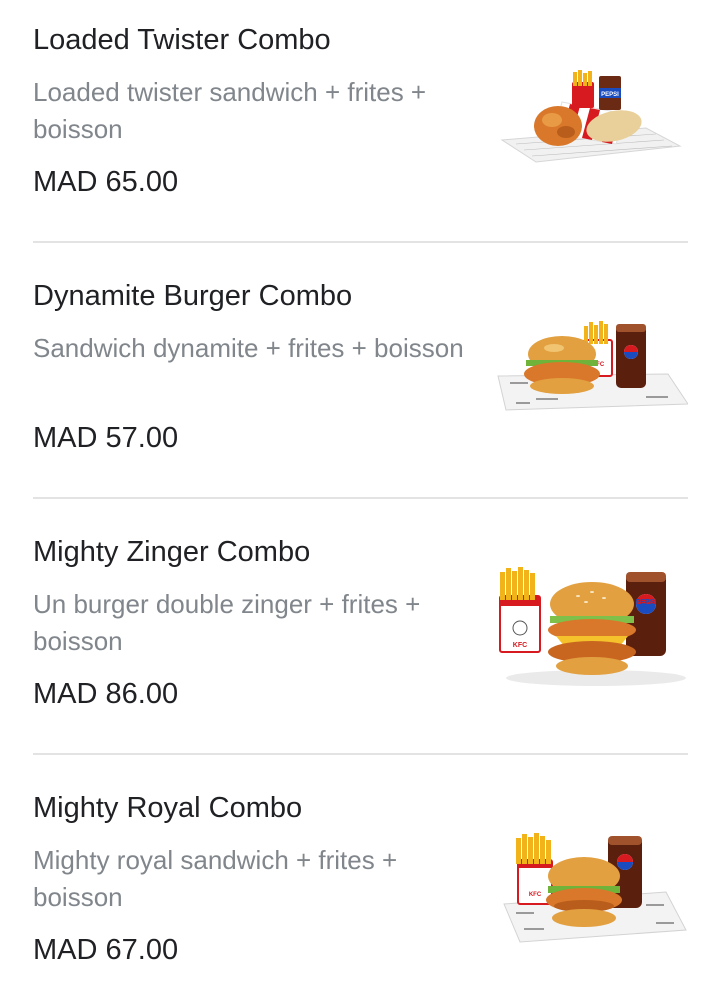 This screenshot has height=985, width=704. Describe the element at coordinates (592, 627) in the screenshot. I see `mighty-zinger-combo-photo: KFC PEPSI` at that location.